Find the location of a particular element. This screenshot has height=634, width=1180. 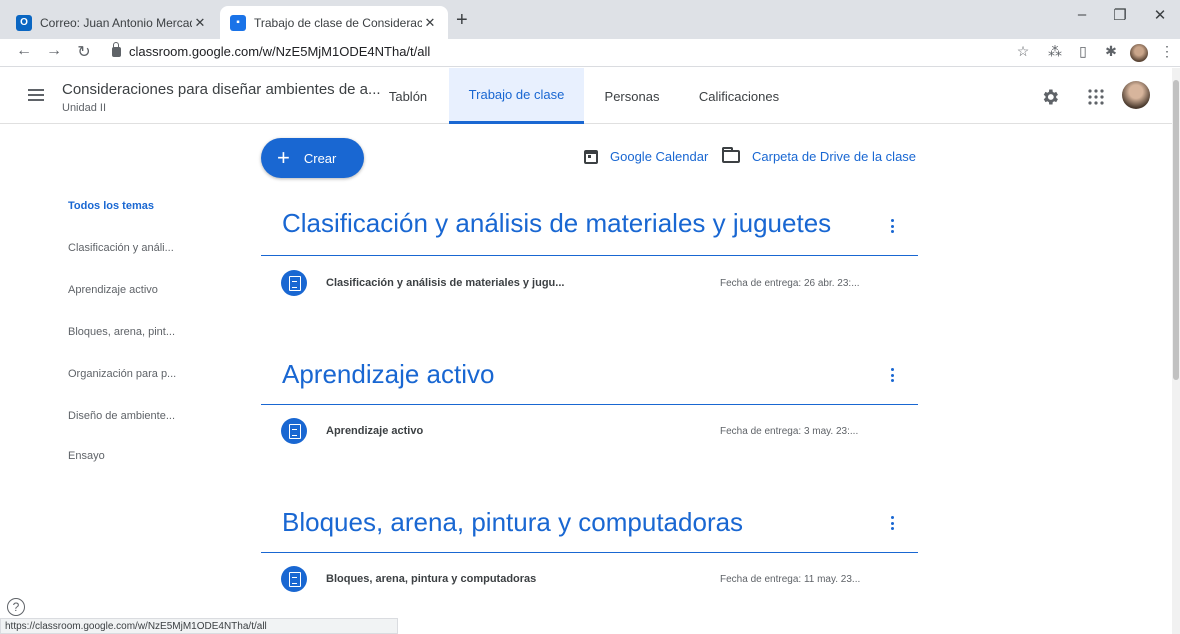

new-tab-icon: + is located at coordinates (462, 20).